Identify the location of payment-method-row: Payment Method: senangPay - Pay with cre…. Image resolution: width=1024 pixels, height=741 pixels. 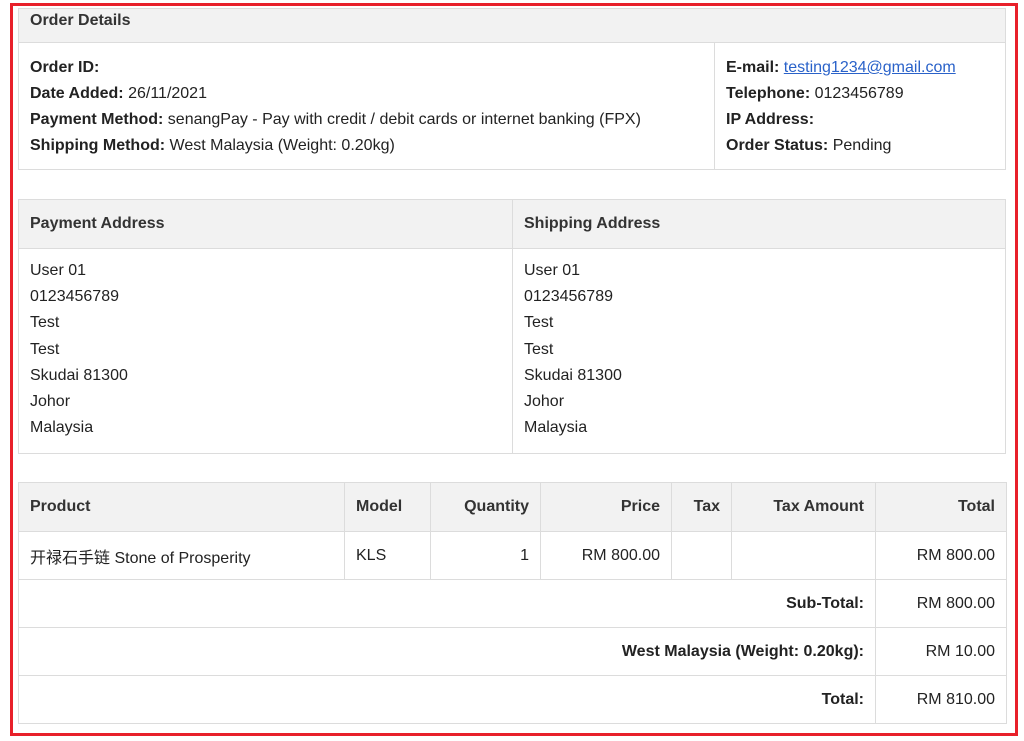
(335, 119).